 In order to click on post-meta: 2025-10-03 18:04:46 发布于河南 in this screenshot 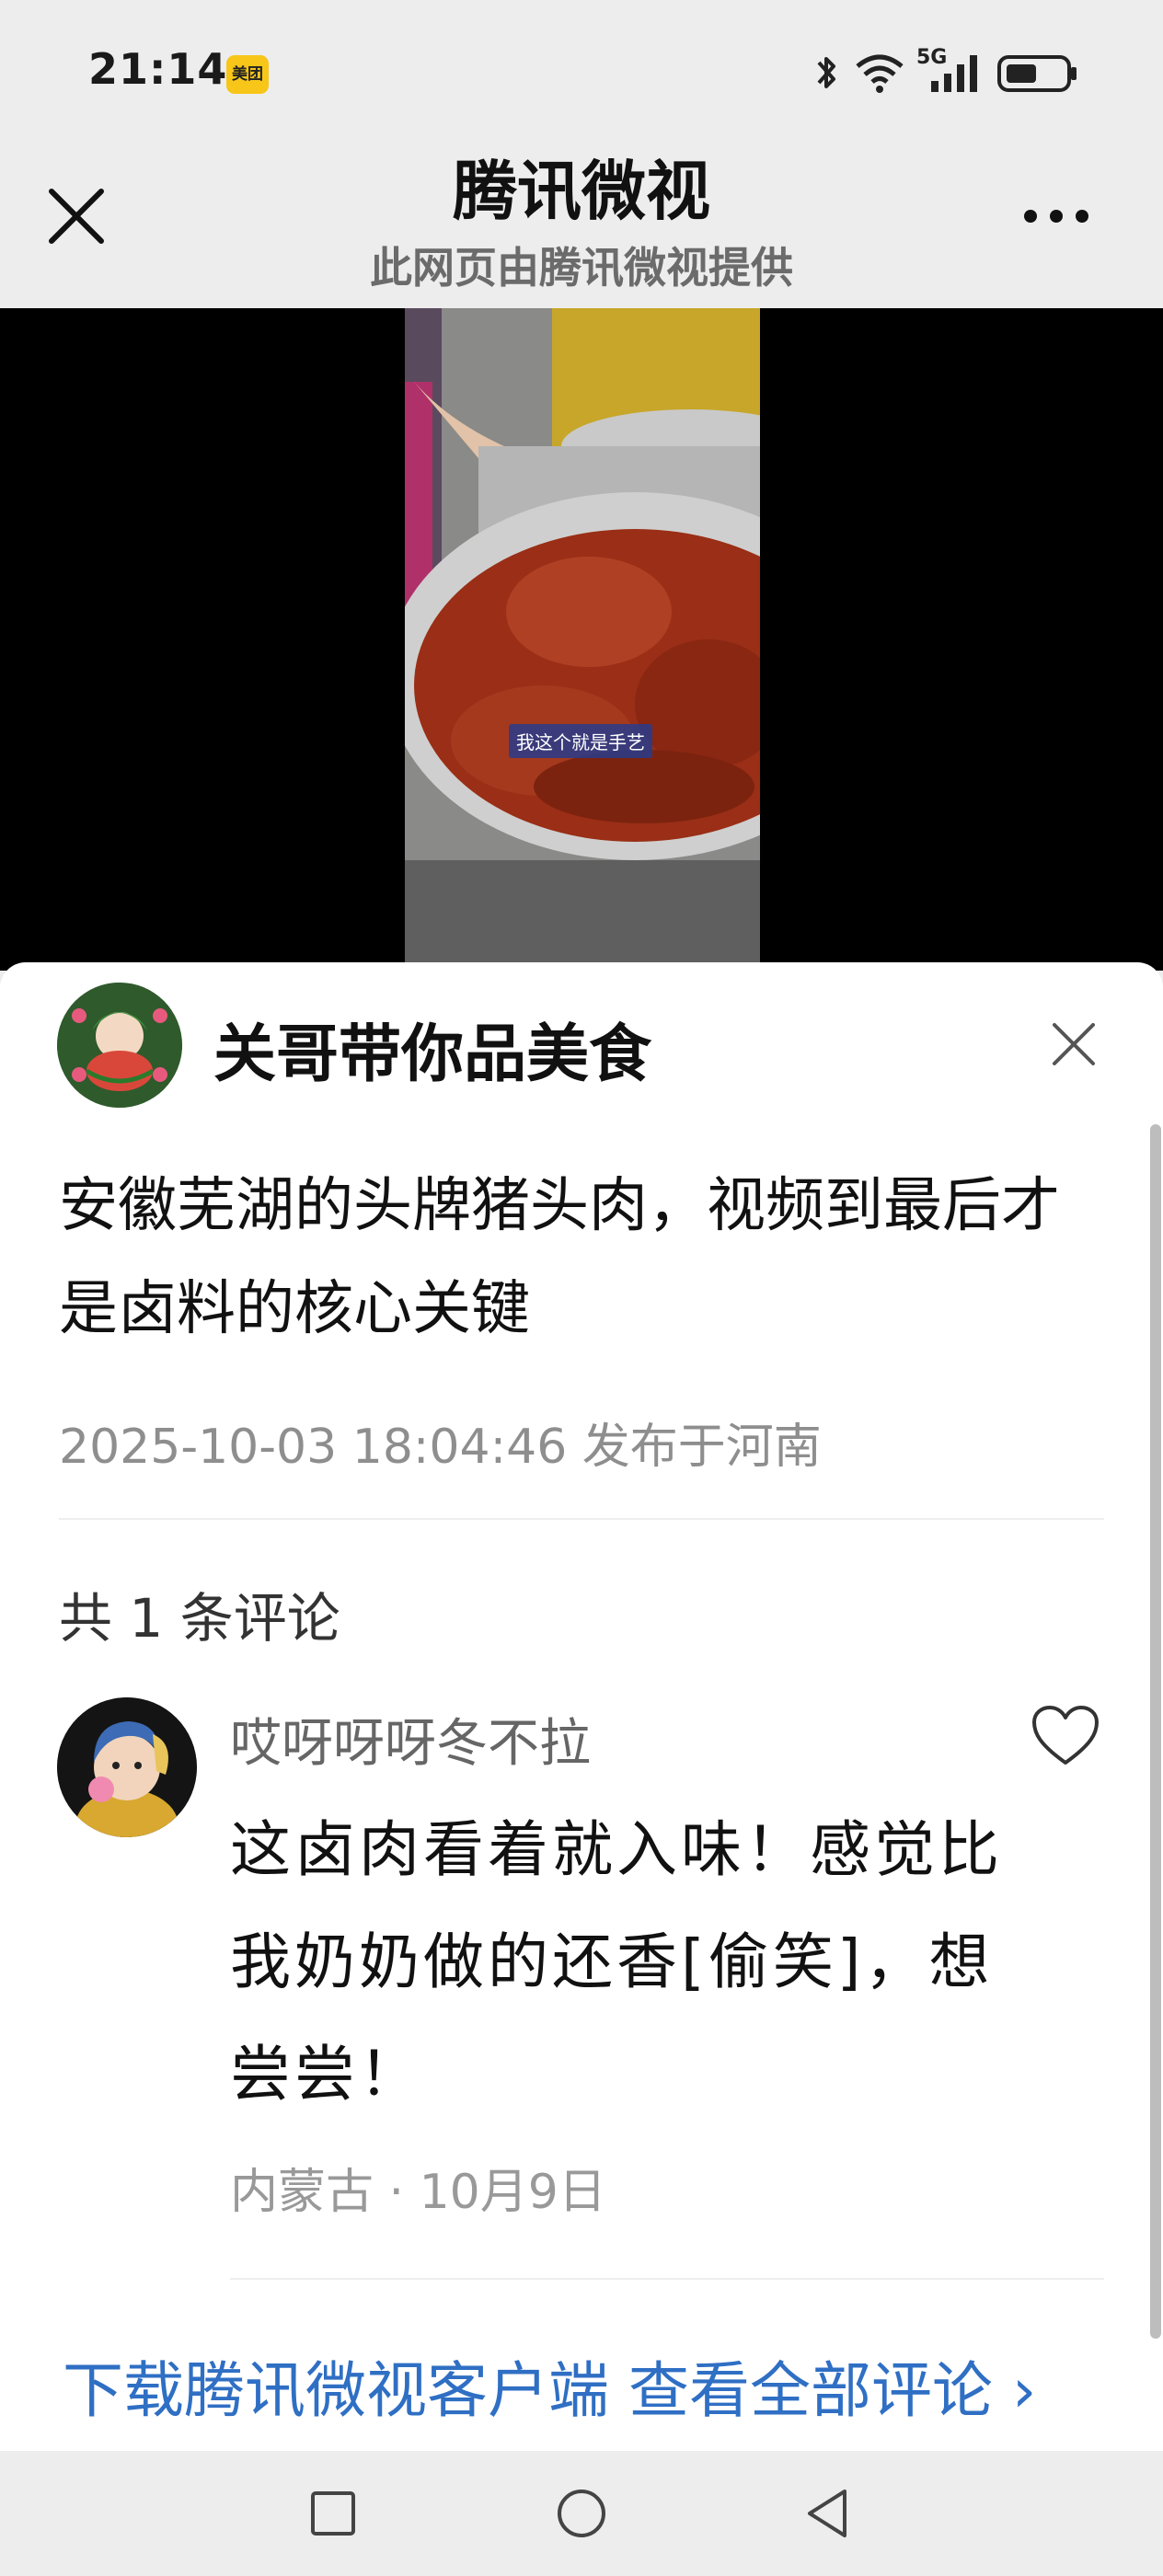, I will do `click(441, 1447)`.